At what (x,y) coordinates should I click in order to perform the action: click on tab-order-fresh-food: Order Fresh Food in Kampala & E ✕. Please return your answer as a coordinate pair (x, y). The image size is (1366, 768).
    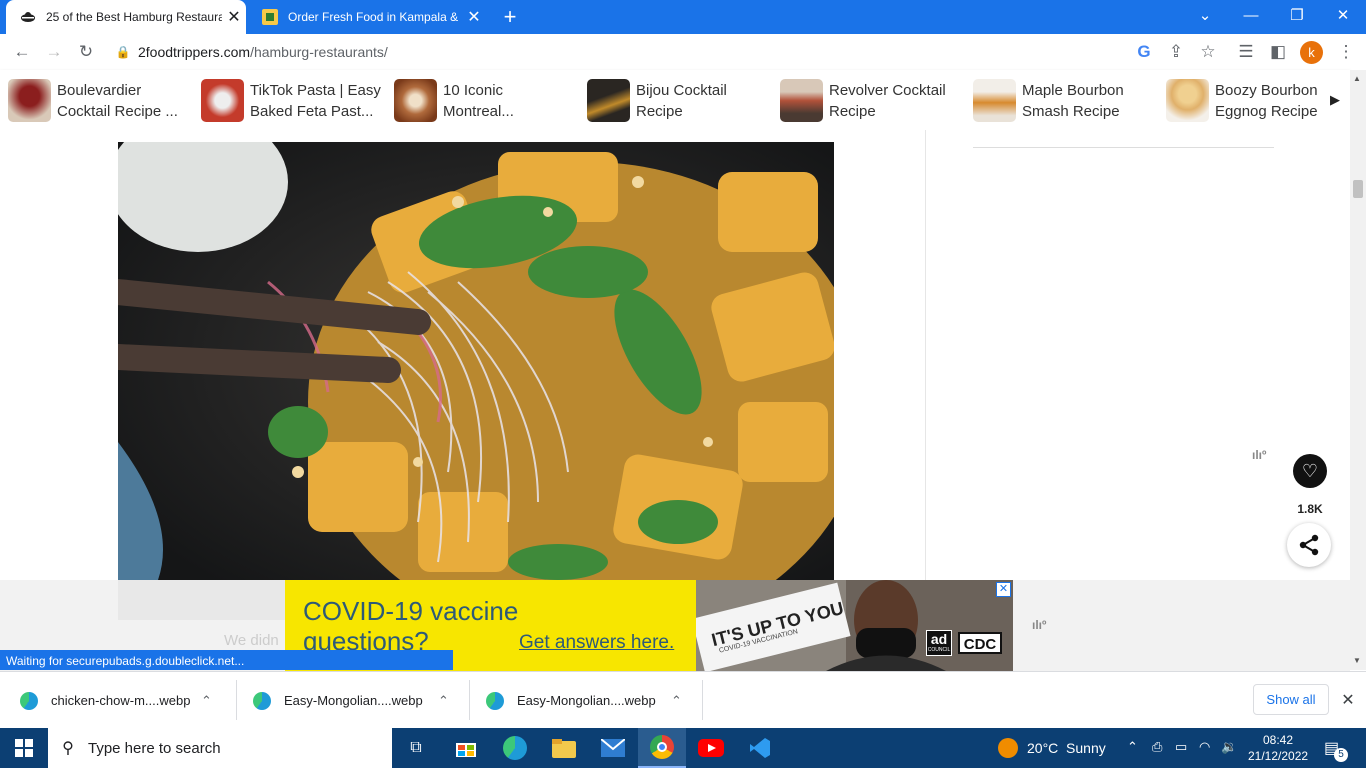
    Looking at the image, I should click on (367, 17).